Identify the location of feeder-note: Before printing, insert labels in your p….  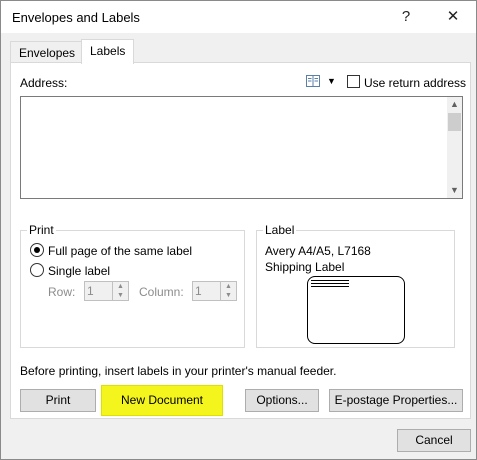
(178, 371).